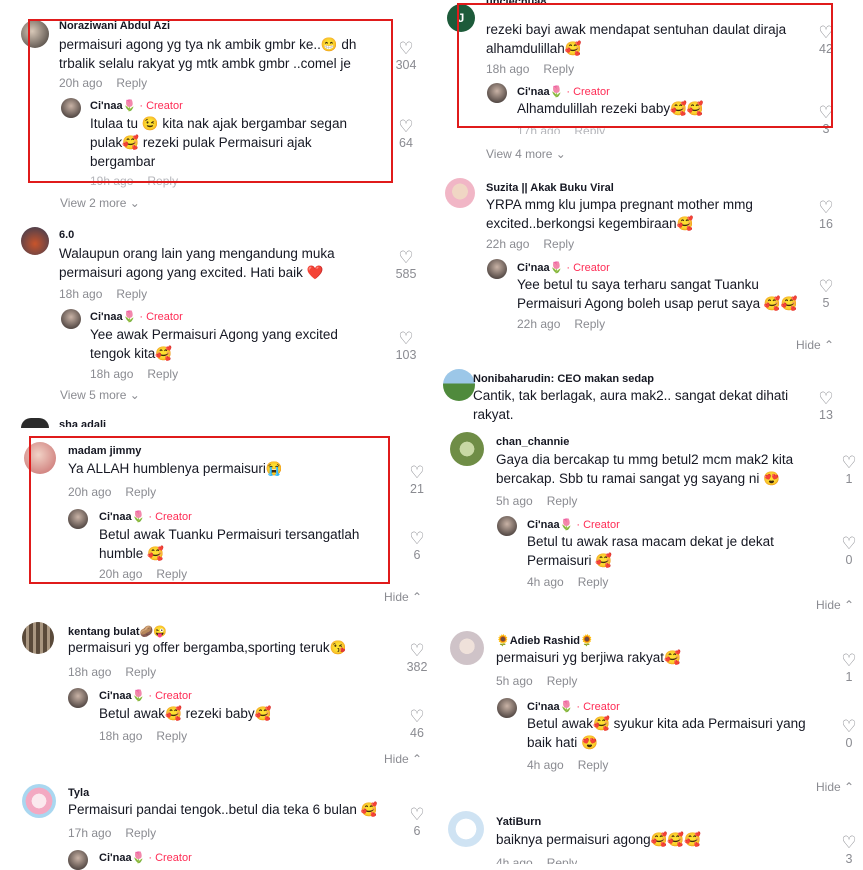  I want to click on comment-author: YatiBurn, so click(518, 822).